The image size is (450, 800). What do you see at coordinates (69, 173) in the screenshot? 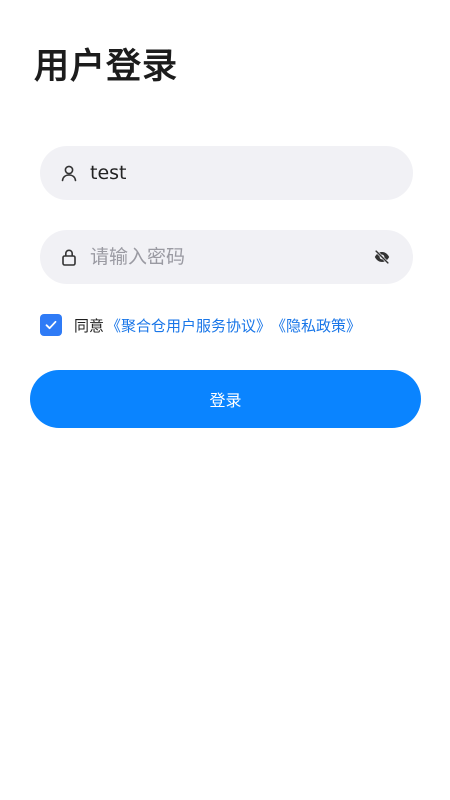
I see `user-icon` at bounding box center [69, 173].